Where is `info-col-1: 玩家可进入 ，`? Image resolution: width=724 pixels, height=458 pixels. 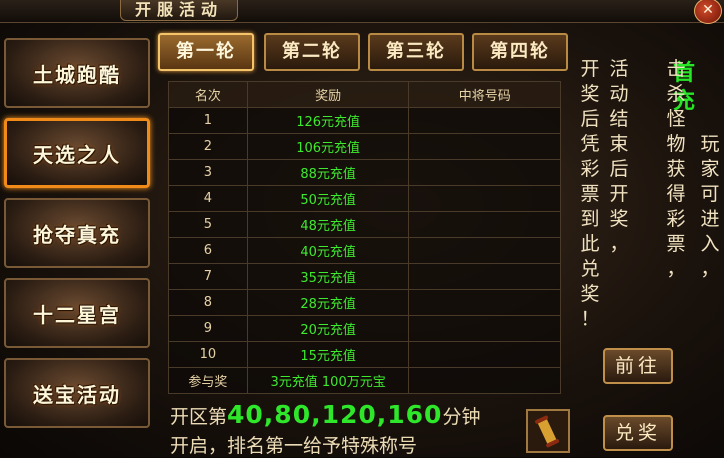
info-col-1: 玩家可进入 ， is located at coordinates (710, 207).